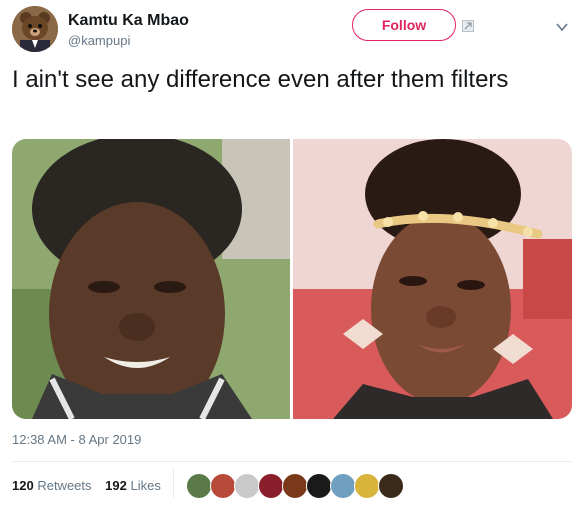  I want to click on teddy-bear-avatar-icon, so click(35, 29).